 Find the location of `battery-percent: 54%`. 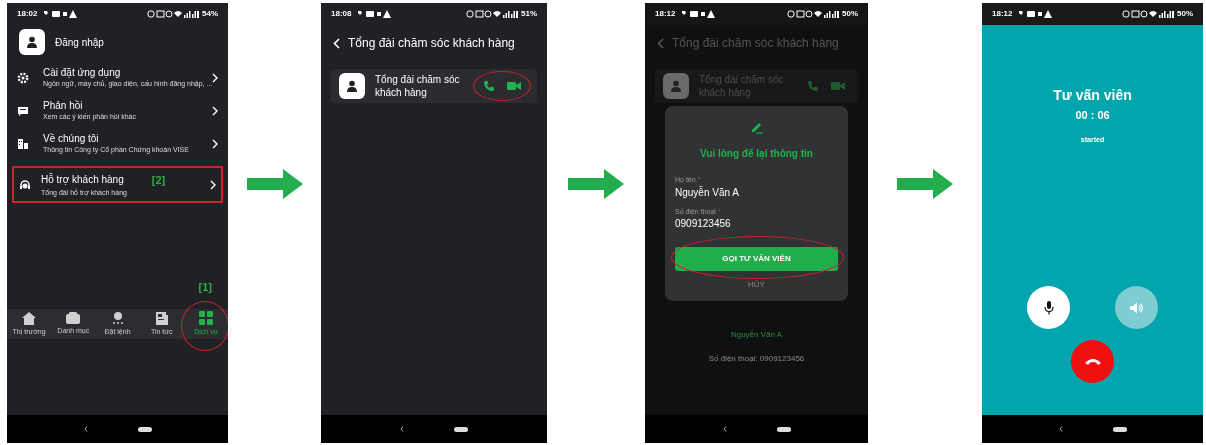

battery-percent: 54% is located at coordinates (210, 14).